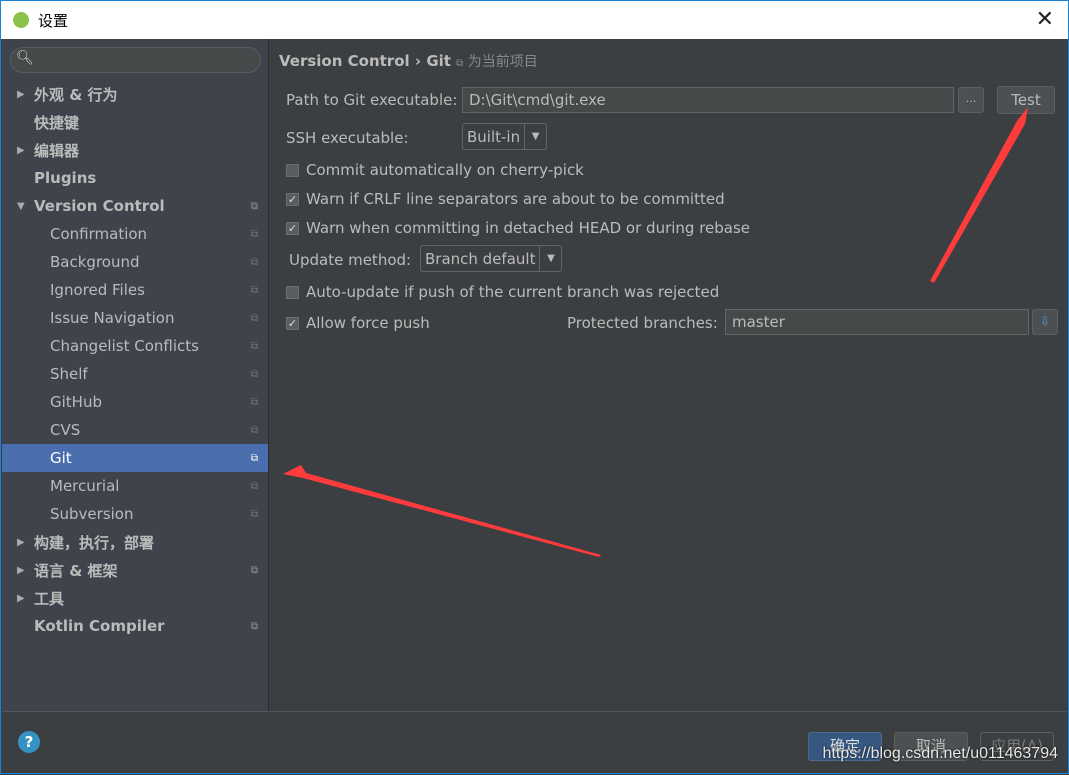  What do you see at coordinates (708, 100) in the screenshot?
I see `git-path-input: D:\Git\cmd\git.exe` at bounding box center [708, 100].